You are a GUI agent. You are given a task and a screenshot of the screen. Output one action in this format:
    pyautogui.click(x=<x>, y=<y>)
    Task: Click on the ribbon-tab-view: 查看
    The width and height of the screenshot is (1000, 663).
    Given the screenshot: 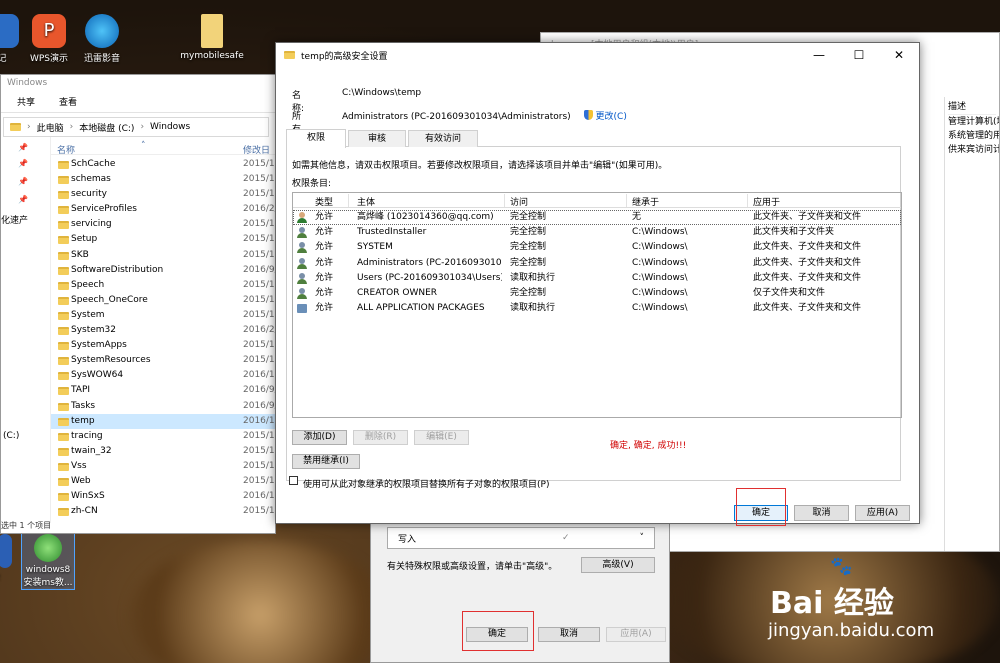 What is the action you would take?
    pyautogui.click(x=68, y=101)
    